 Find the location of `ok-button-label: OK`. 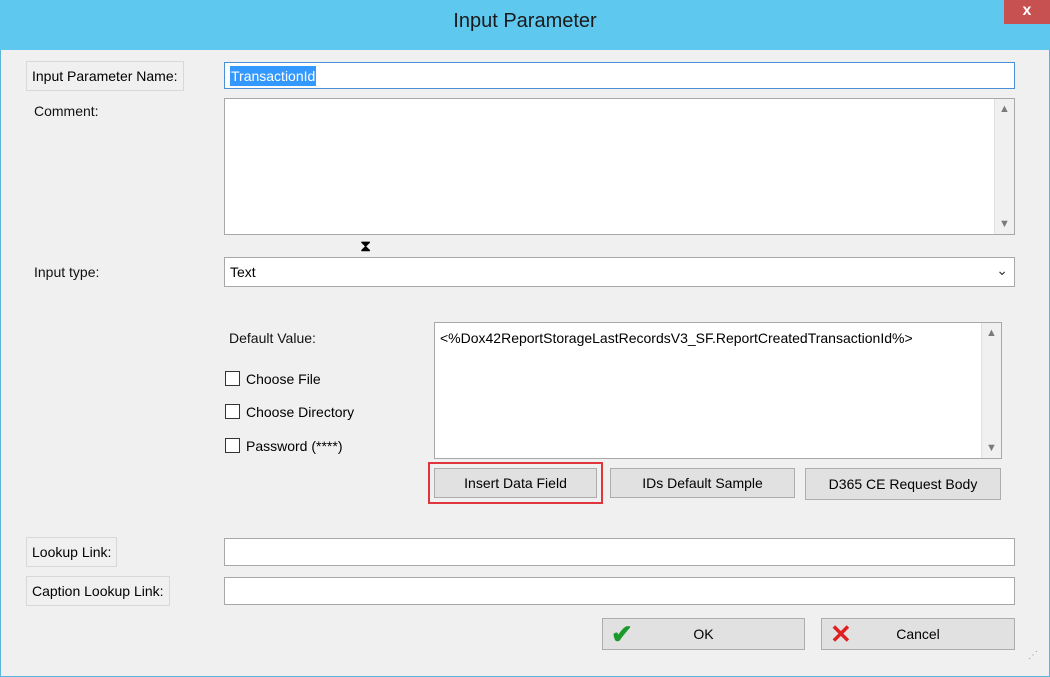

ok-button-label: OK is located at coordinates (703, 634).